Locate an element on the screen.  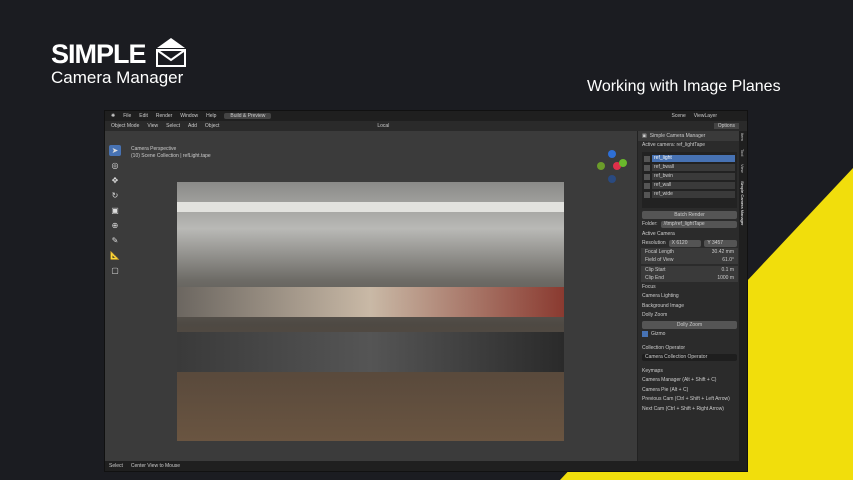
focal-length-field: Focal Length 30.42 mm is located at coordinates (689, 252).